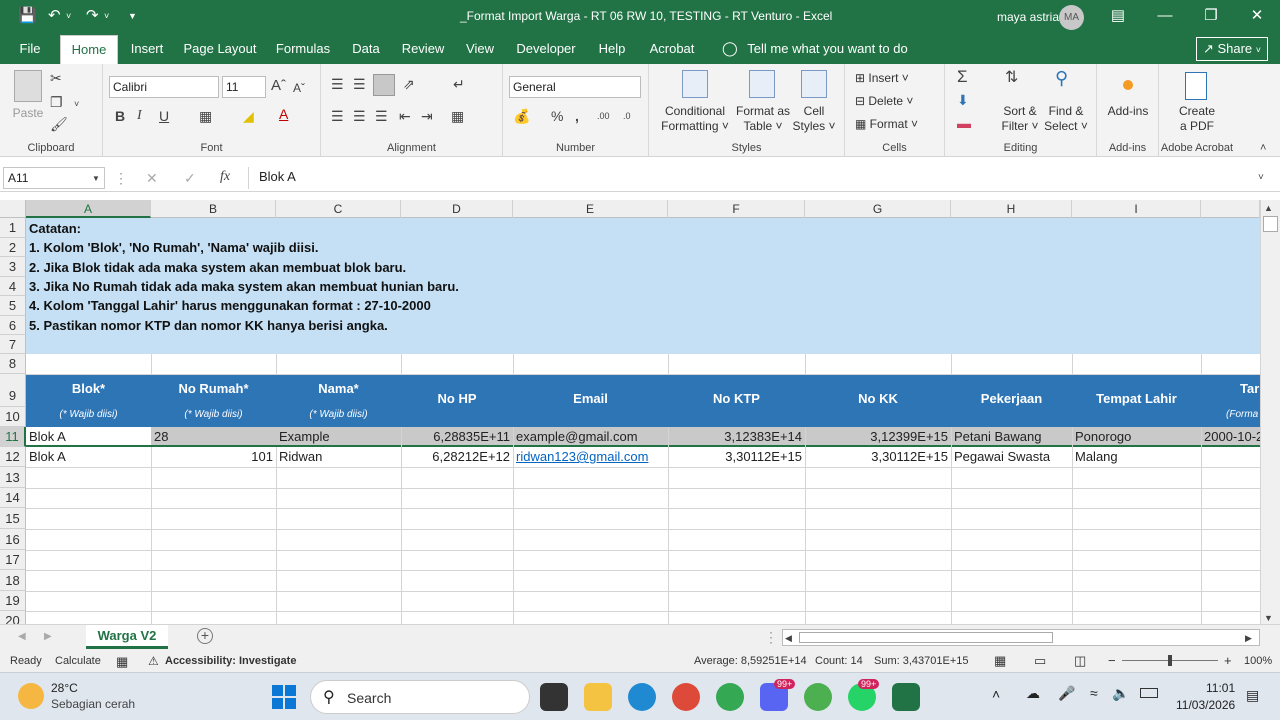 The width and height of the screenshot is (1280, 720). I want to click on increase-indent-icon: ⇥, so click(427, 116).